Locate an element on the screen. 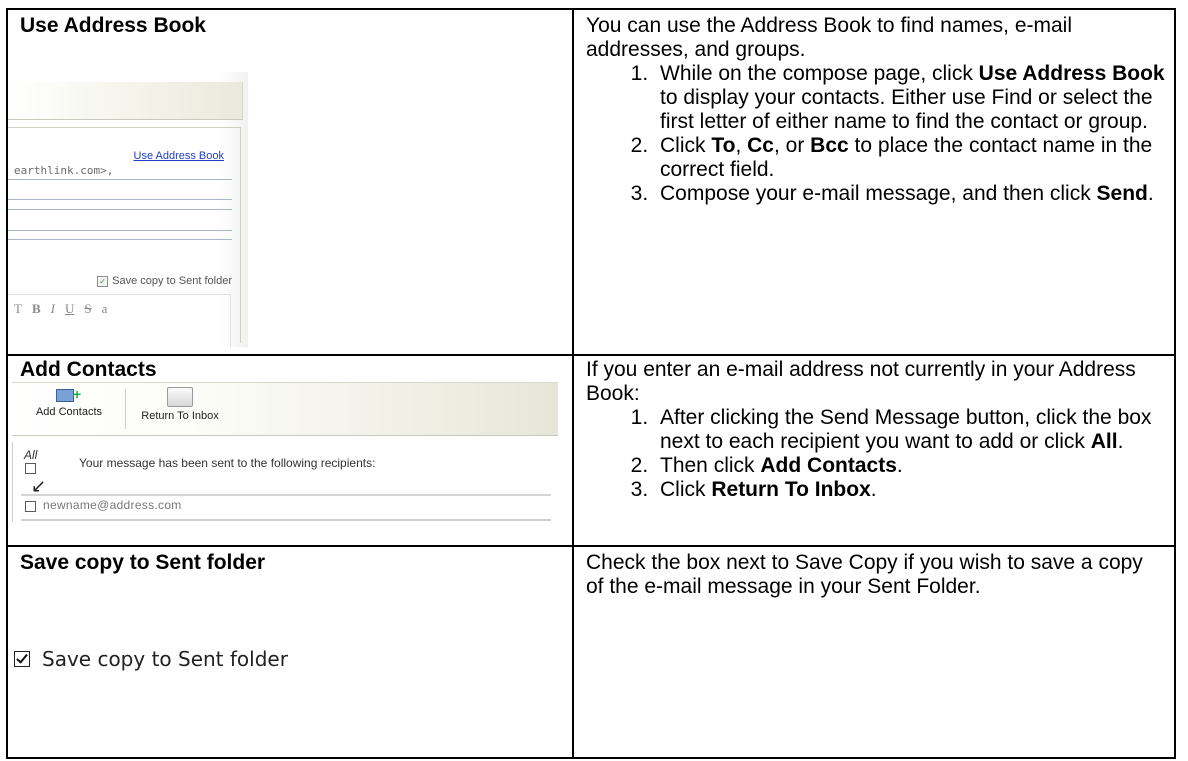 The image size is (1188, 761). superscript-icon: a is located at coordinates (105, 309).